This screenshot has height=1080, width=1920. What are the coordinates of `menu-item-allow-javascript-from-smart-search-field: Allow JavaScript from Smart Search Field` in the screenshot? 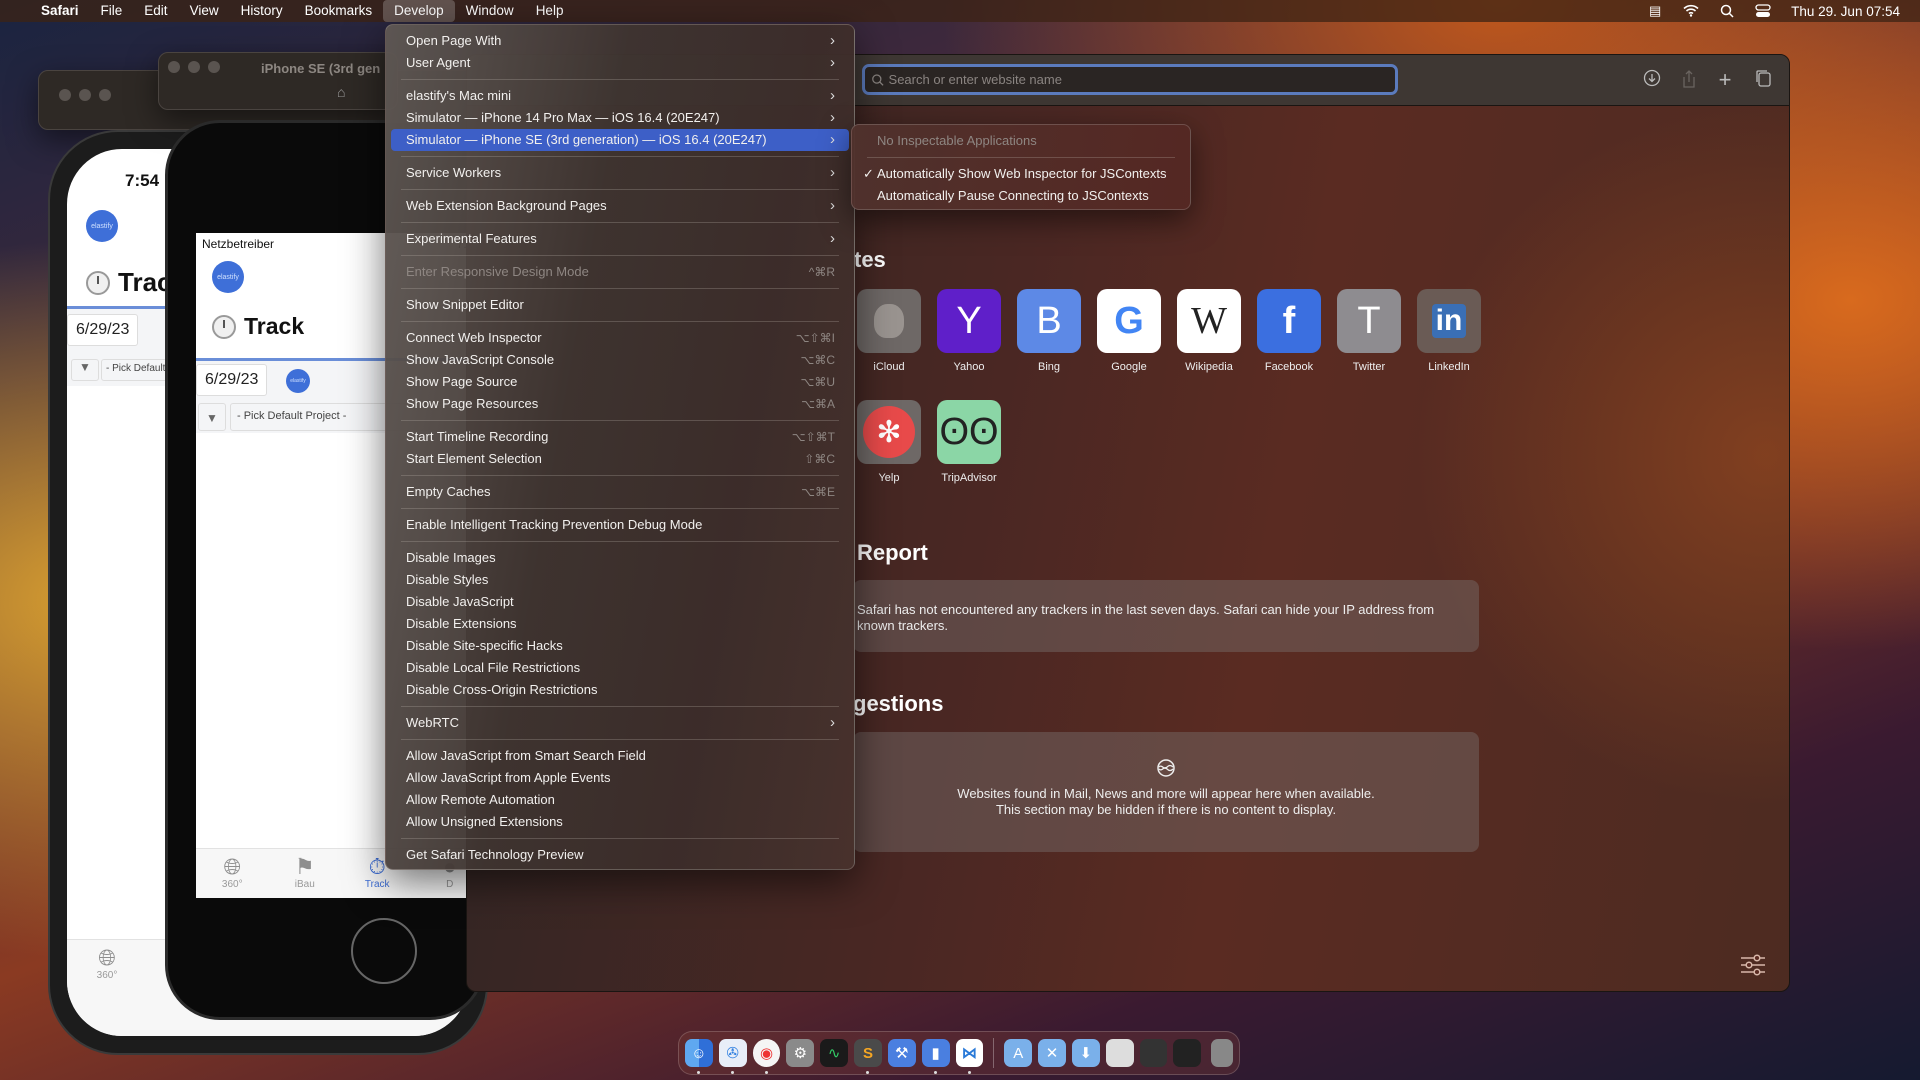 It's located at (620, 756).